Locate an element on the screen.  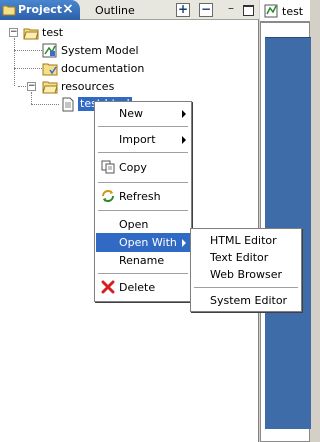
menu-item-label: Import is located at coordinates (137, 139).